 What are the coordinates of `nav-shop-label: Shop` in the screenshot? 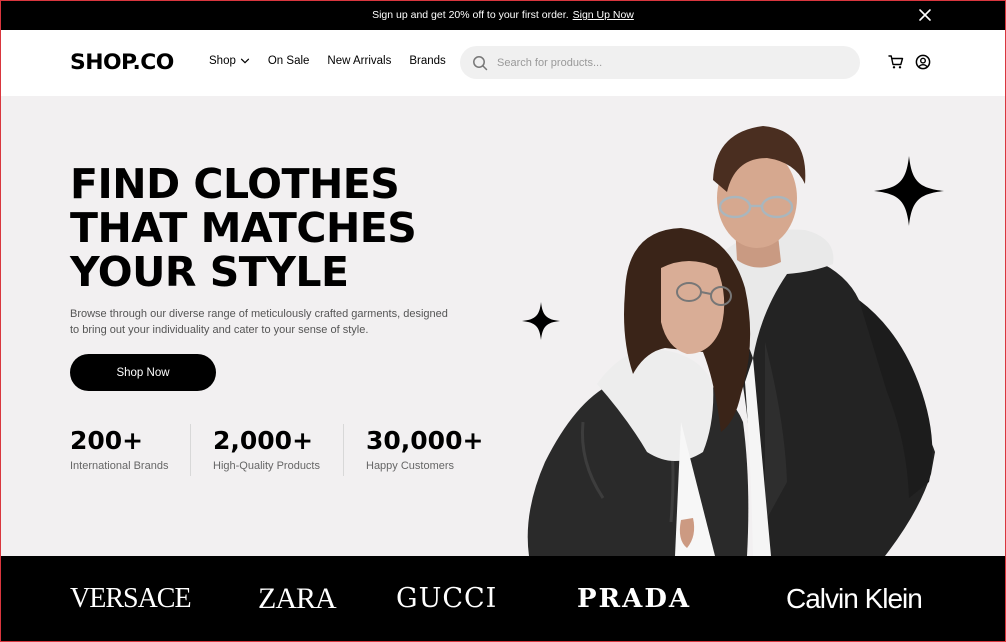 It's located at (222, 61).